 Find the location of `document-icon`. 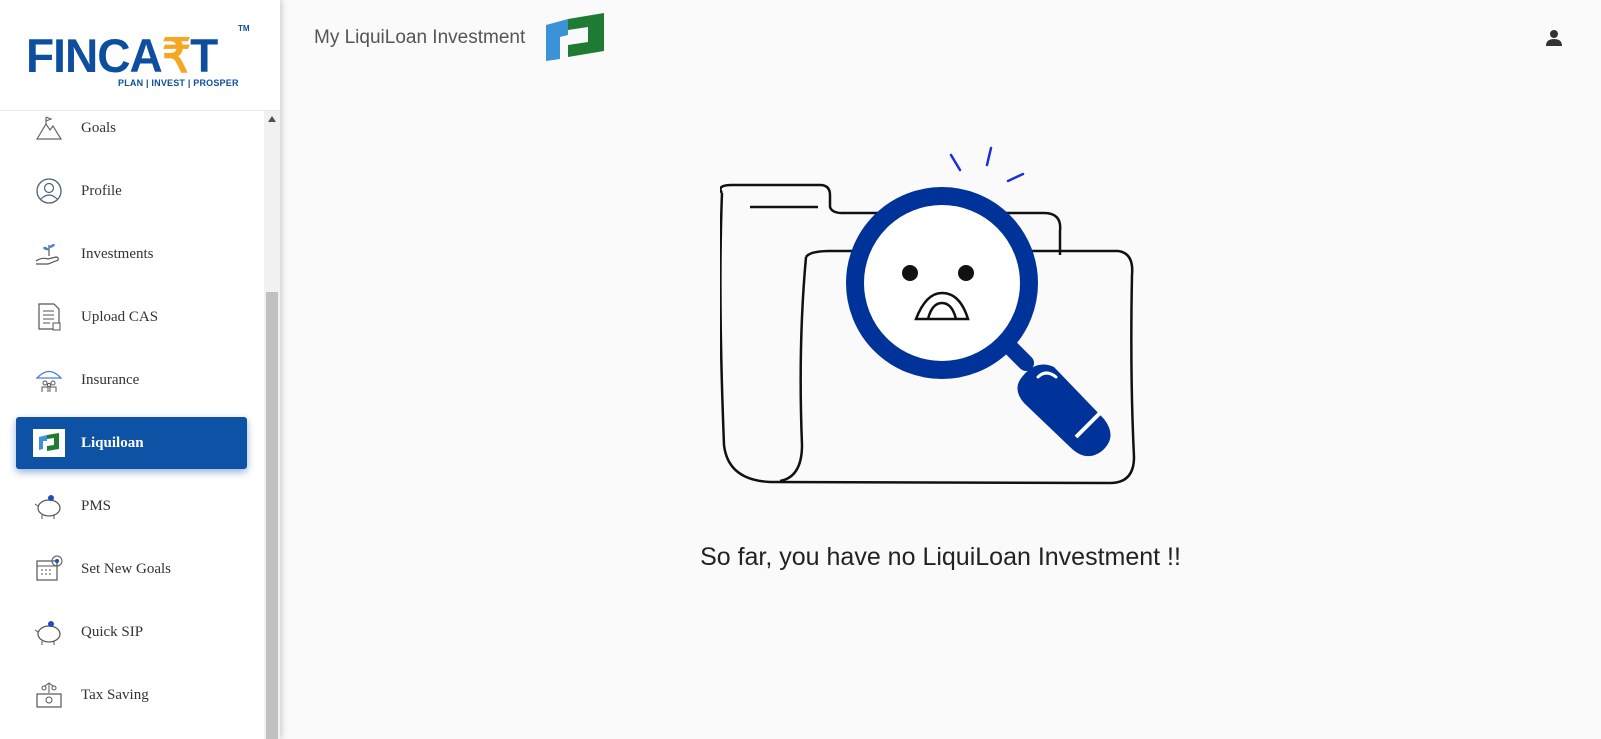

document-icon is located at coordinates (49, 317).